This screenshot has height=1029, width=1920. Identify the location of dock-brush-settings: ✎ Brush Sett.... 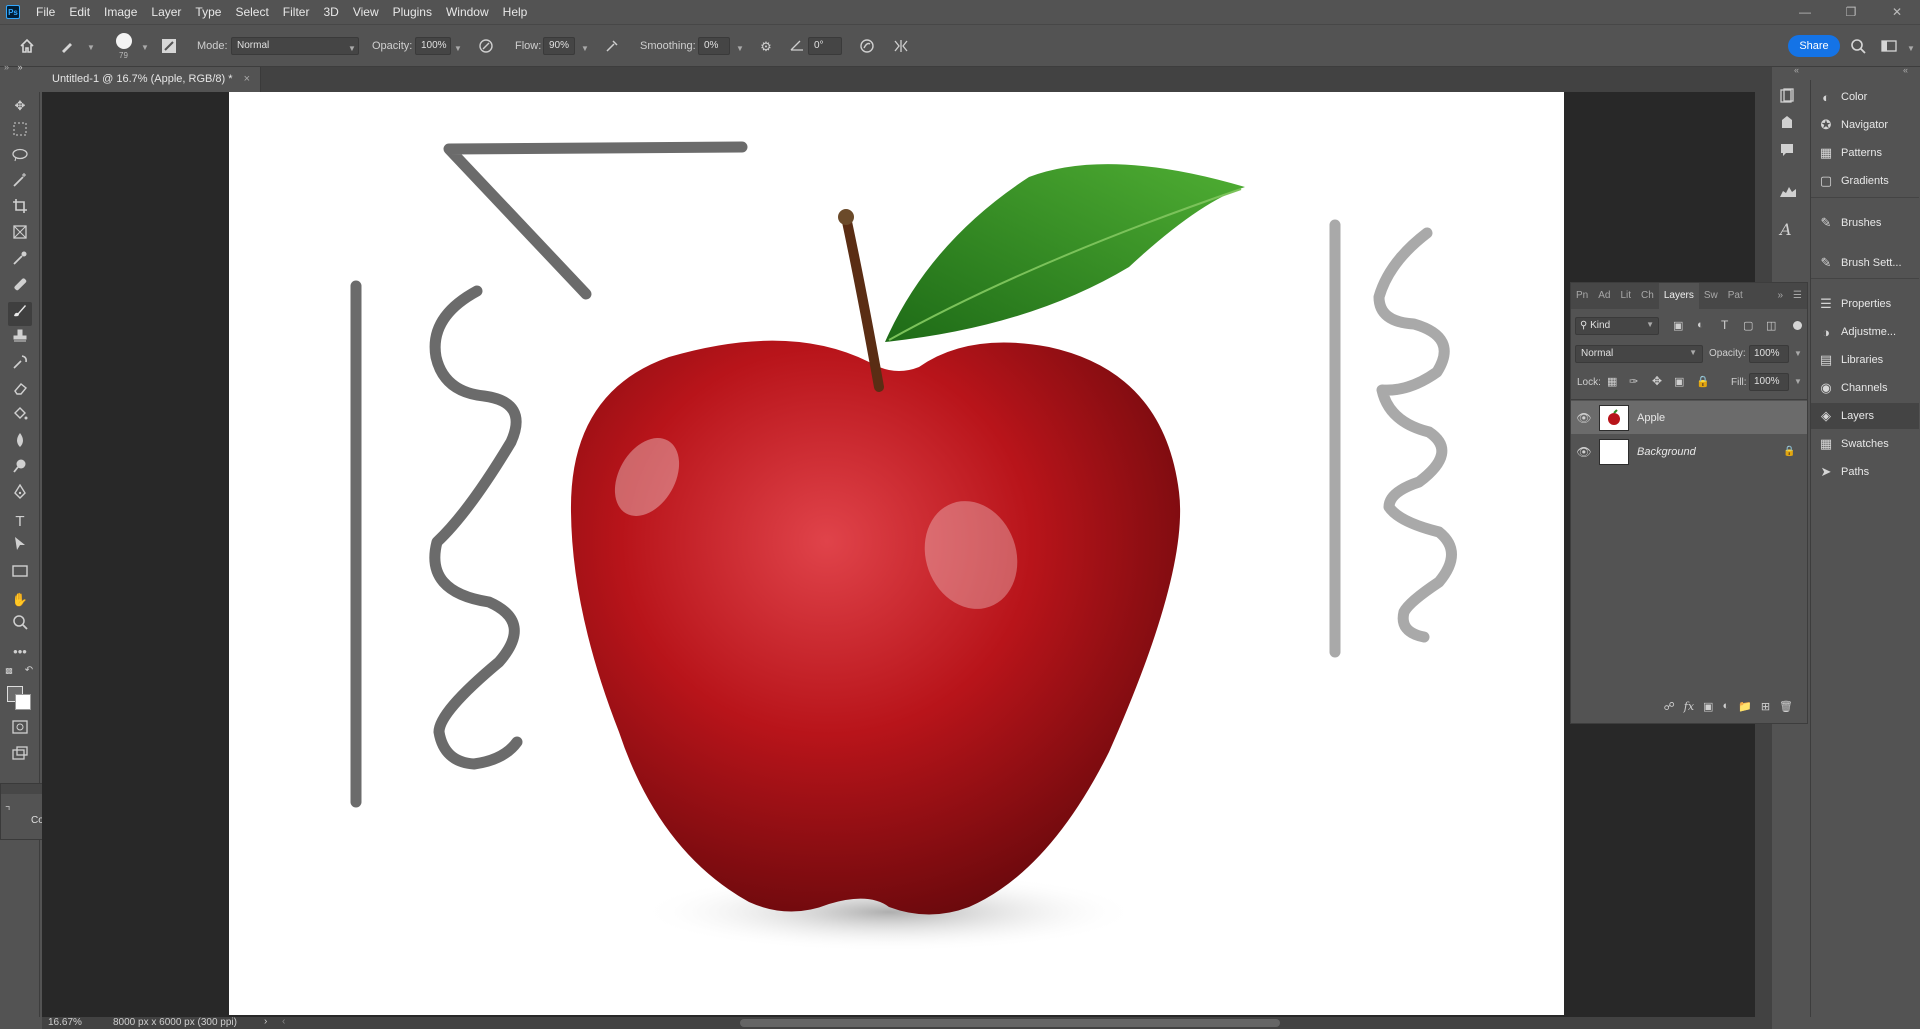
(1865, 263).